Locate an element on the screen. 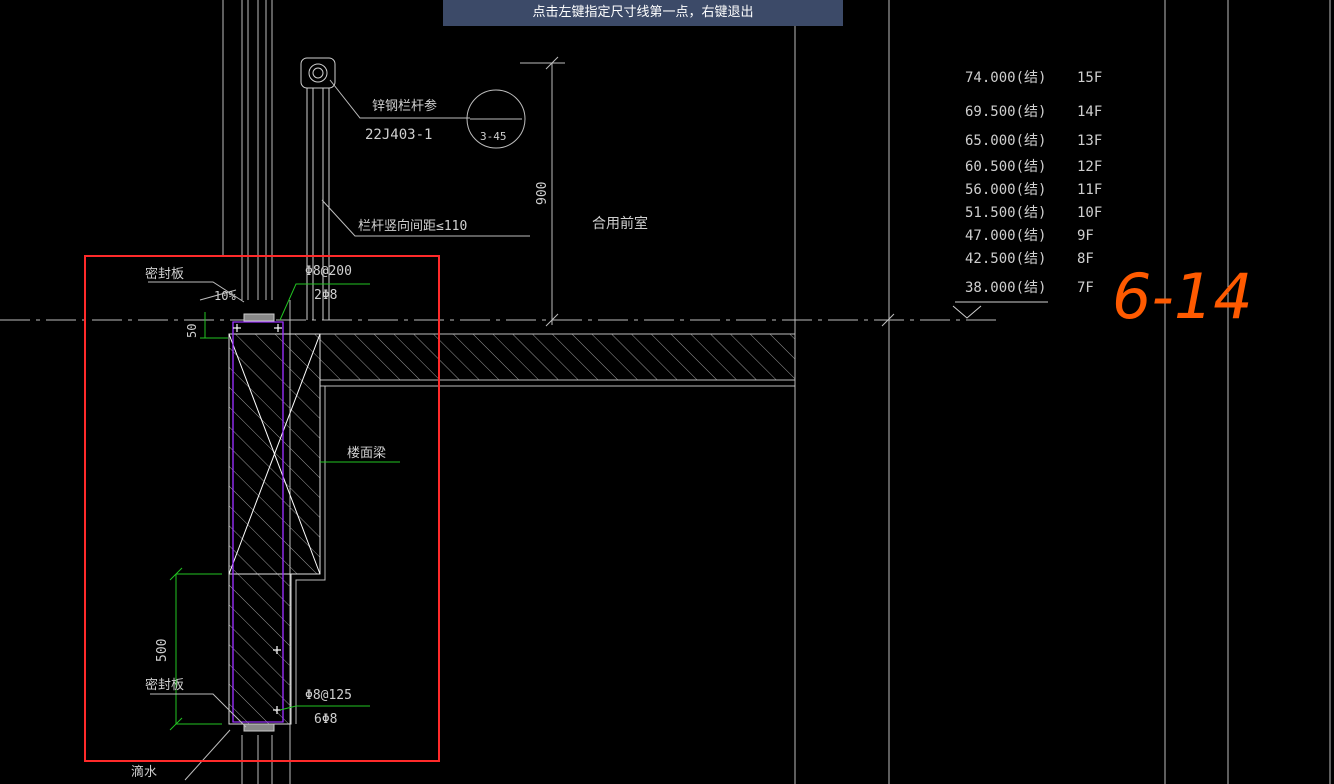 The height and width of the screenshot is (784, 1334). level-floor: 13F is located at coordinates (1089, 141).